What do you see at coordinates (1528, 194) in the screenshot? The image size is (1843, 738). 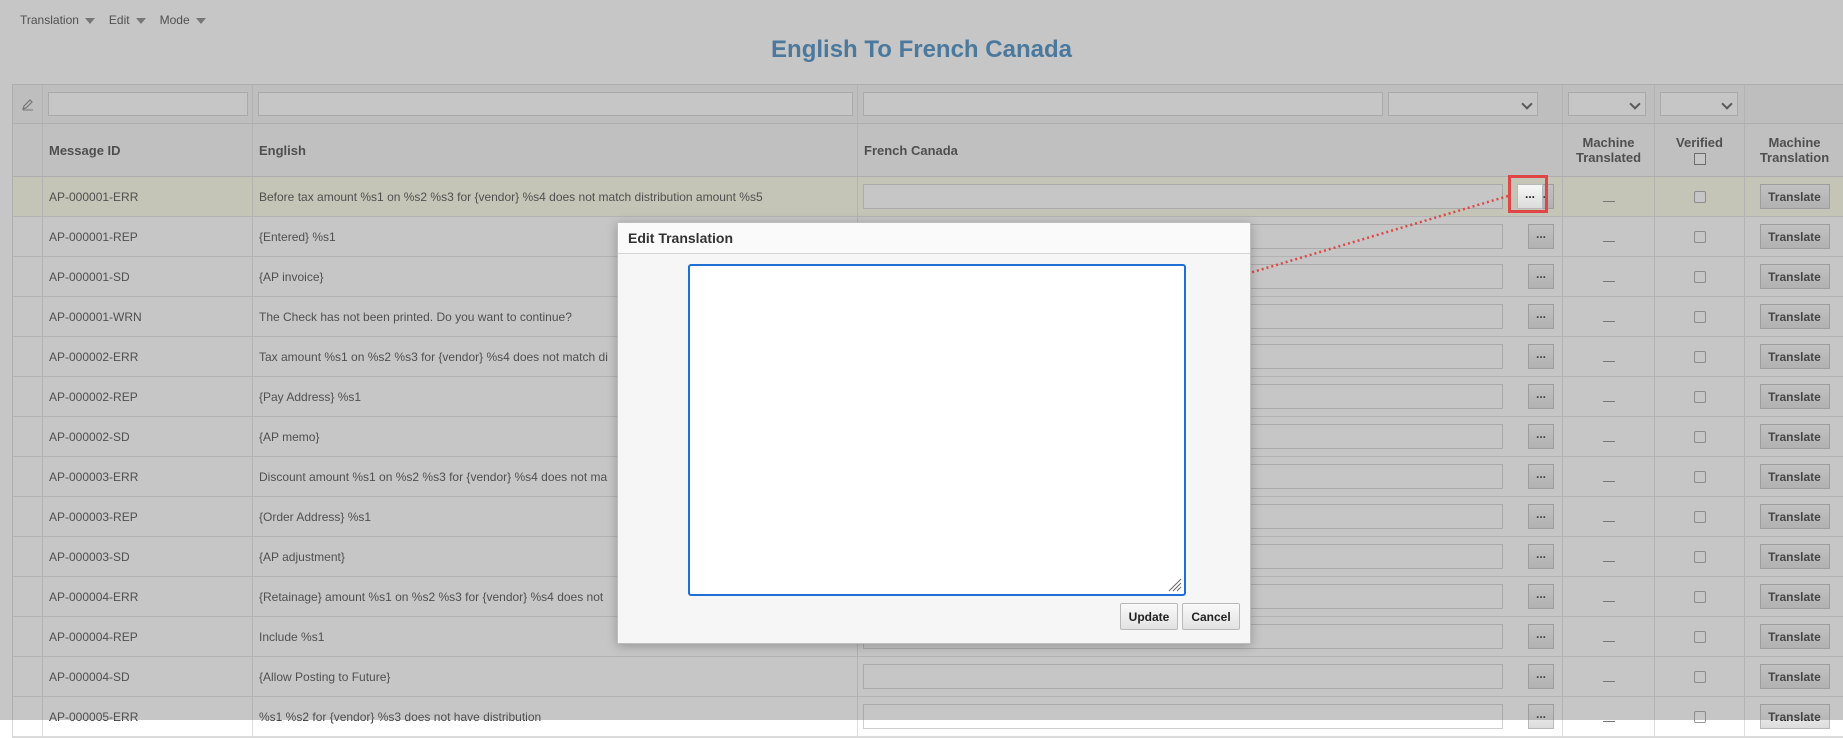 I see `highlight-box` at bounding box center [1528, 194].